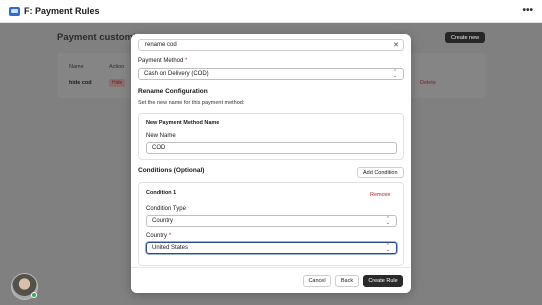 This screenshot has width=542, height=305. Describe the element at coordinates (117, 83) in the screenshot. I see `action-badge-hide: Hide` at that location.